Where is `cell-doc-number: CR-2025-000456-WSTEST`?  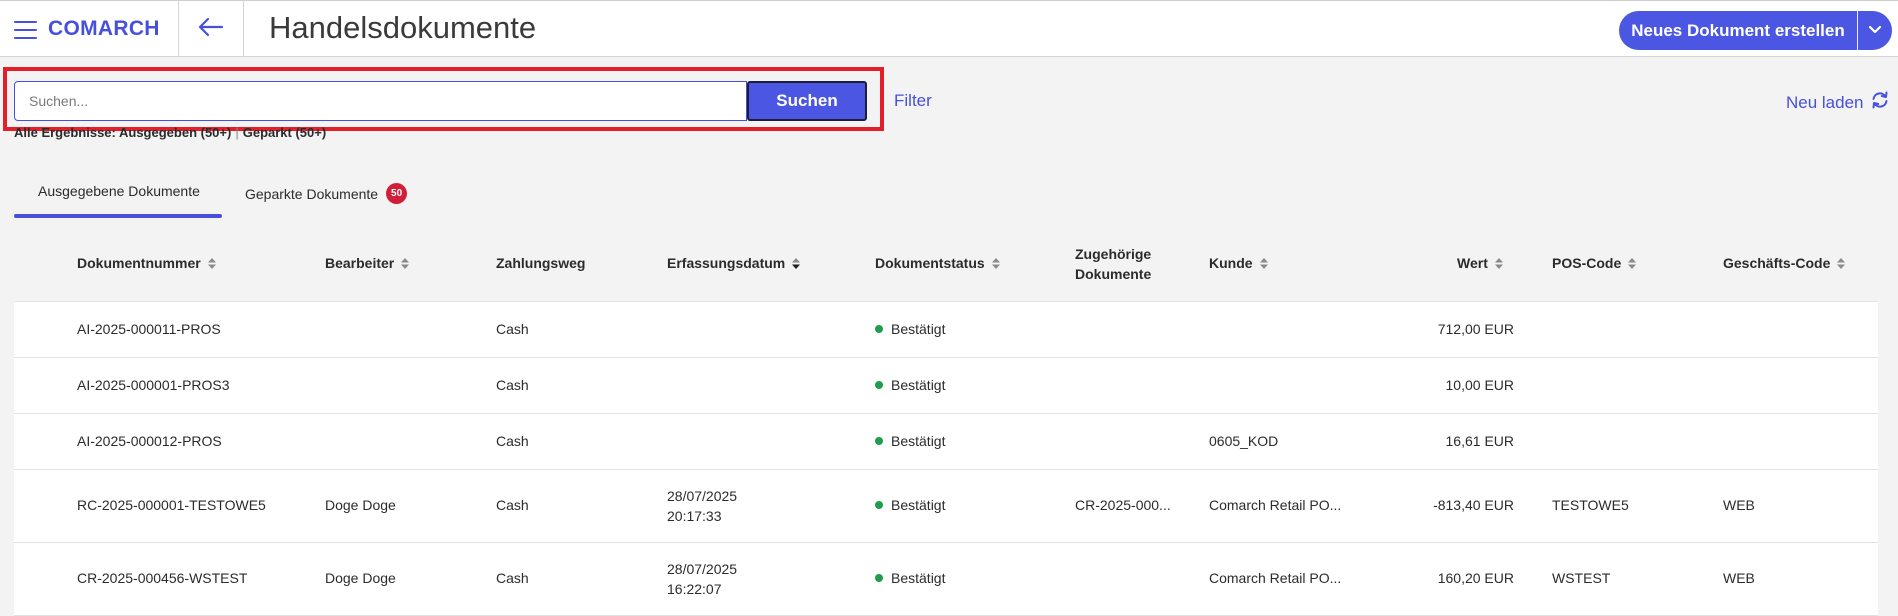 cell-doc-number: CR-2025-000456-WSTEST is located at coordinates (162, 578).